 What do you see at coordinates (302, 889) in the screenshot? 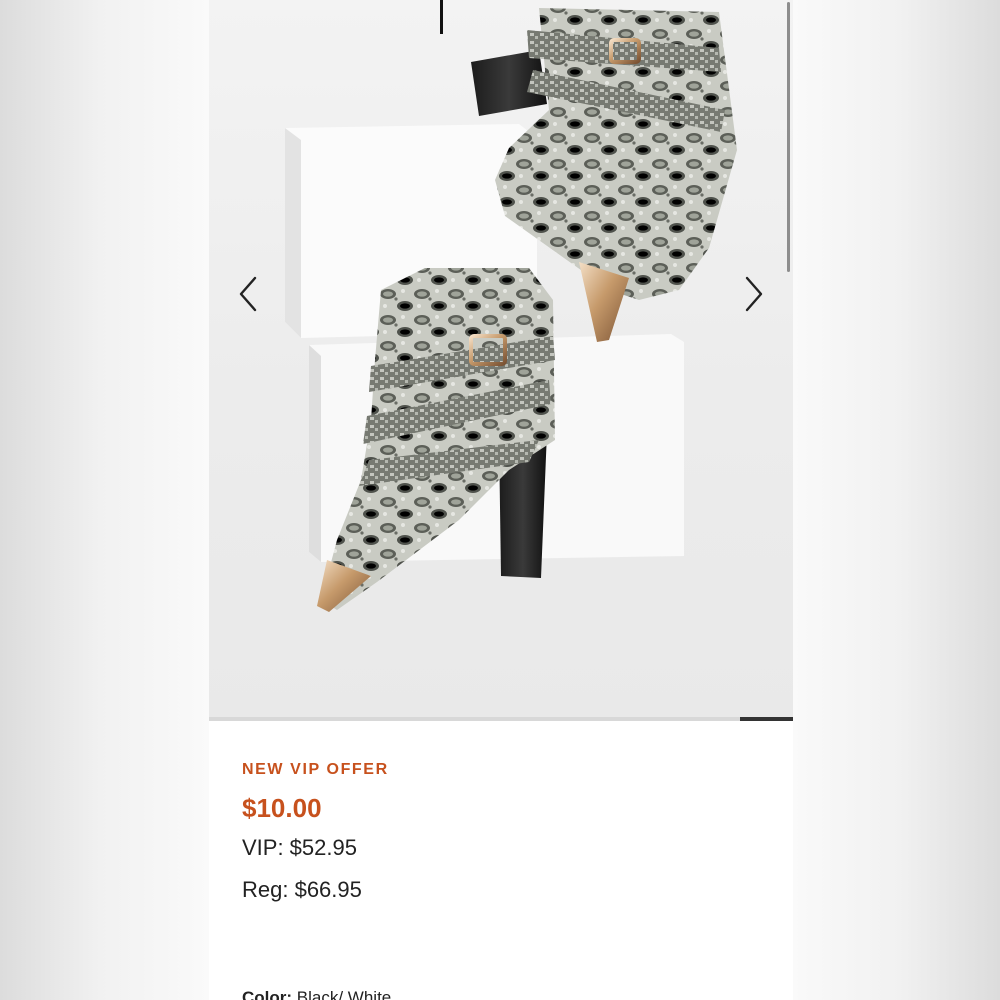
I see `regular-price: Reg: $66.95` at bounding box center [302, 889].